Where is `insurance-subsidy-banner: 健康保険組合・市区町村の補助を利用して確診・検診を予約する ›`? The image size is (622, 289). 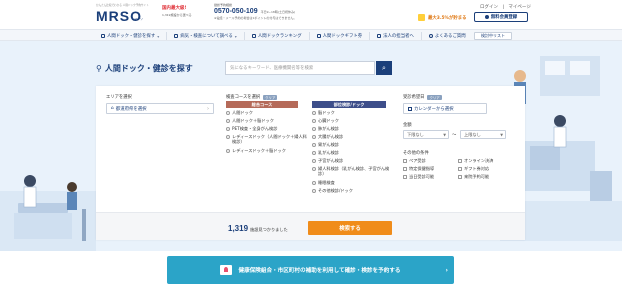 insurance-subsidy-banner: 健康保険組合・市区町村の補助を利用して確診・検診を予約する › is located at coordinates (310, 270).